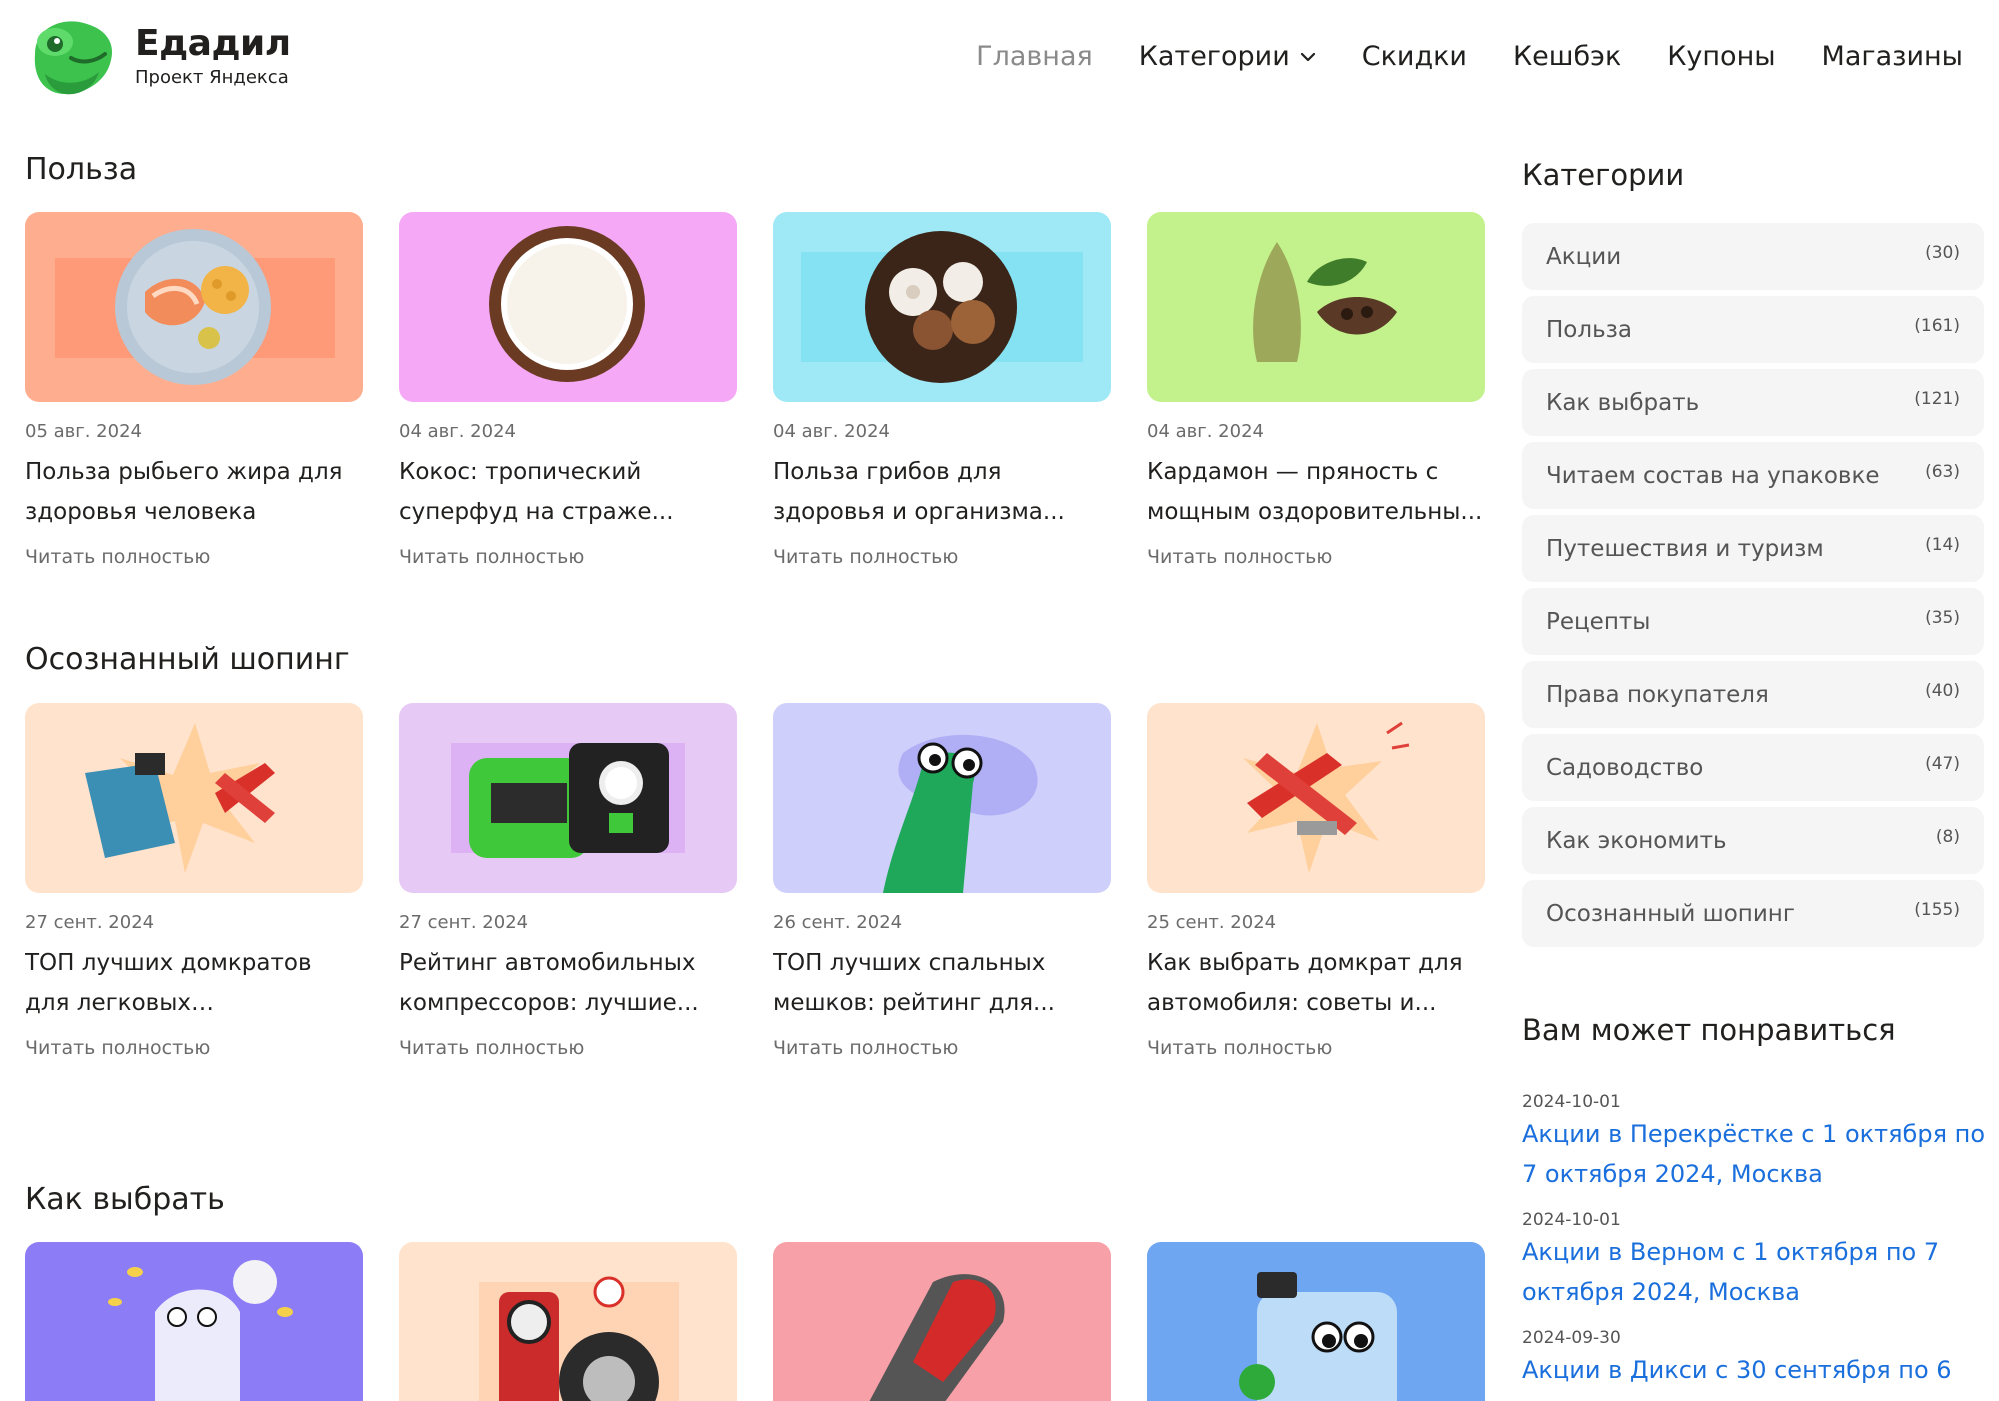  Describe the element at coordinates (1937, 326) in the screenshot. I see `category-count: (161)` at that location.